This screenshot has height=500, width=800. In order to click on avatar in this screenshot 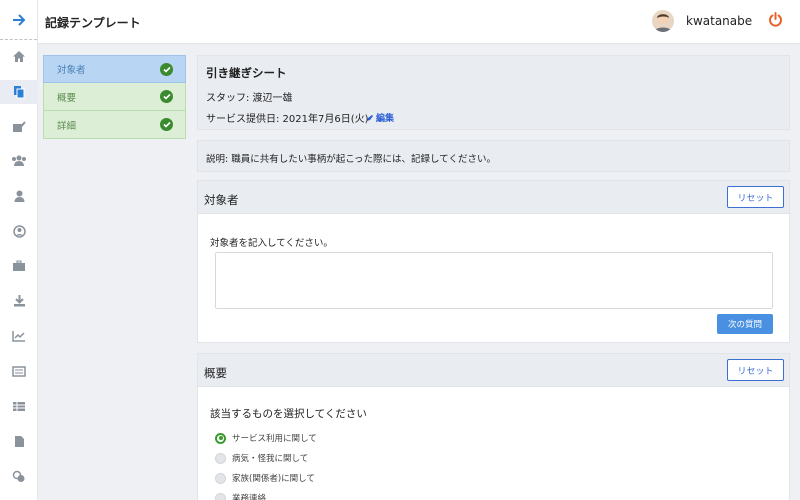, I will do `click(663, 21)`.